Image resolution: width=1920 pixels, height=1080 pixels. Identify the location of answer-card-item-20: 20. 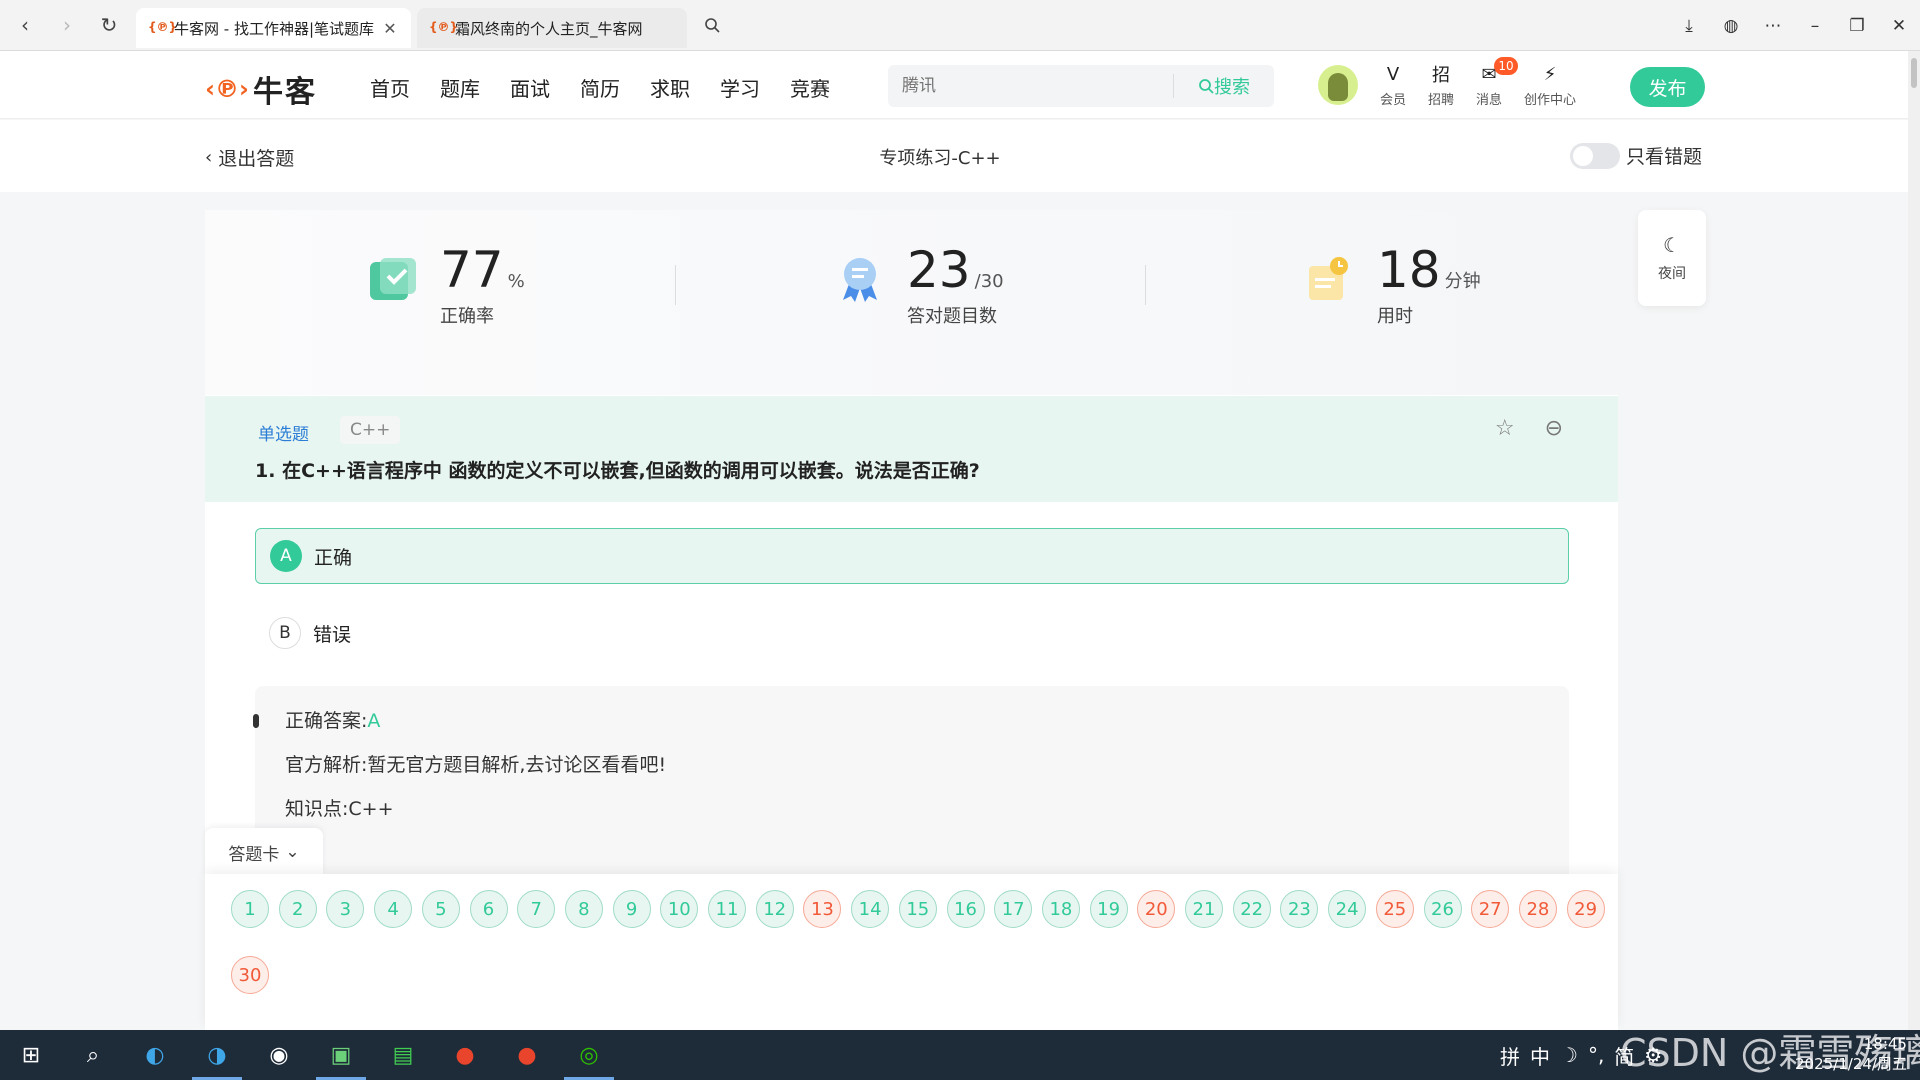
(1156, 909).